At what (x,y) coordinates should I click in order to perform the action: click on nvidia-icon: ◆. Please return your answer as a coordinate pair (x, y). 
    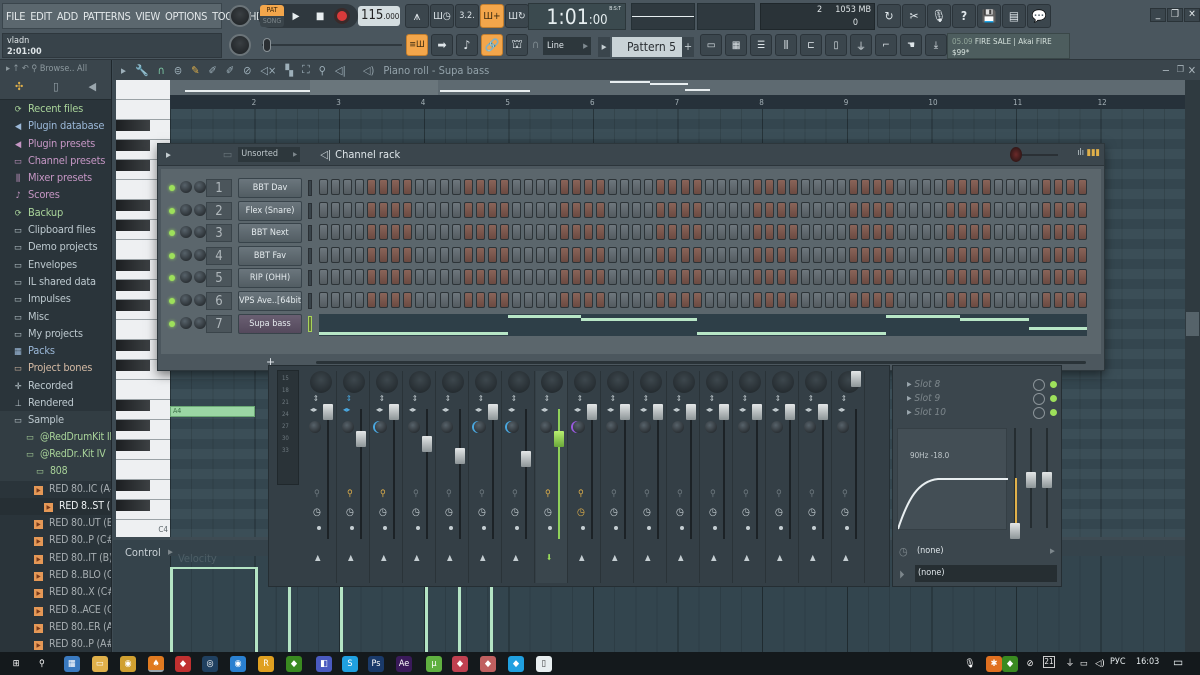
    Looking at the image, I should click on (294, 664).